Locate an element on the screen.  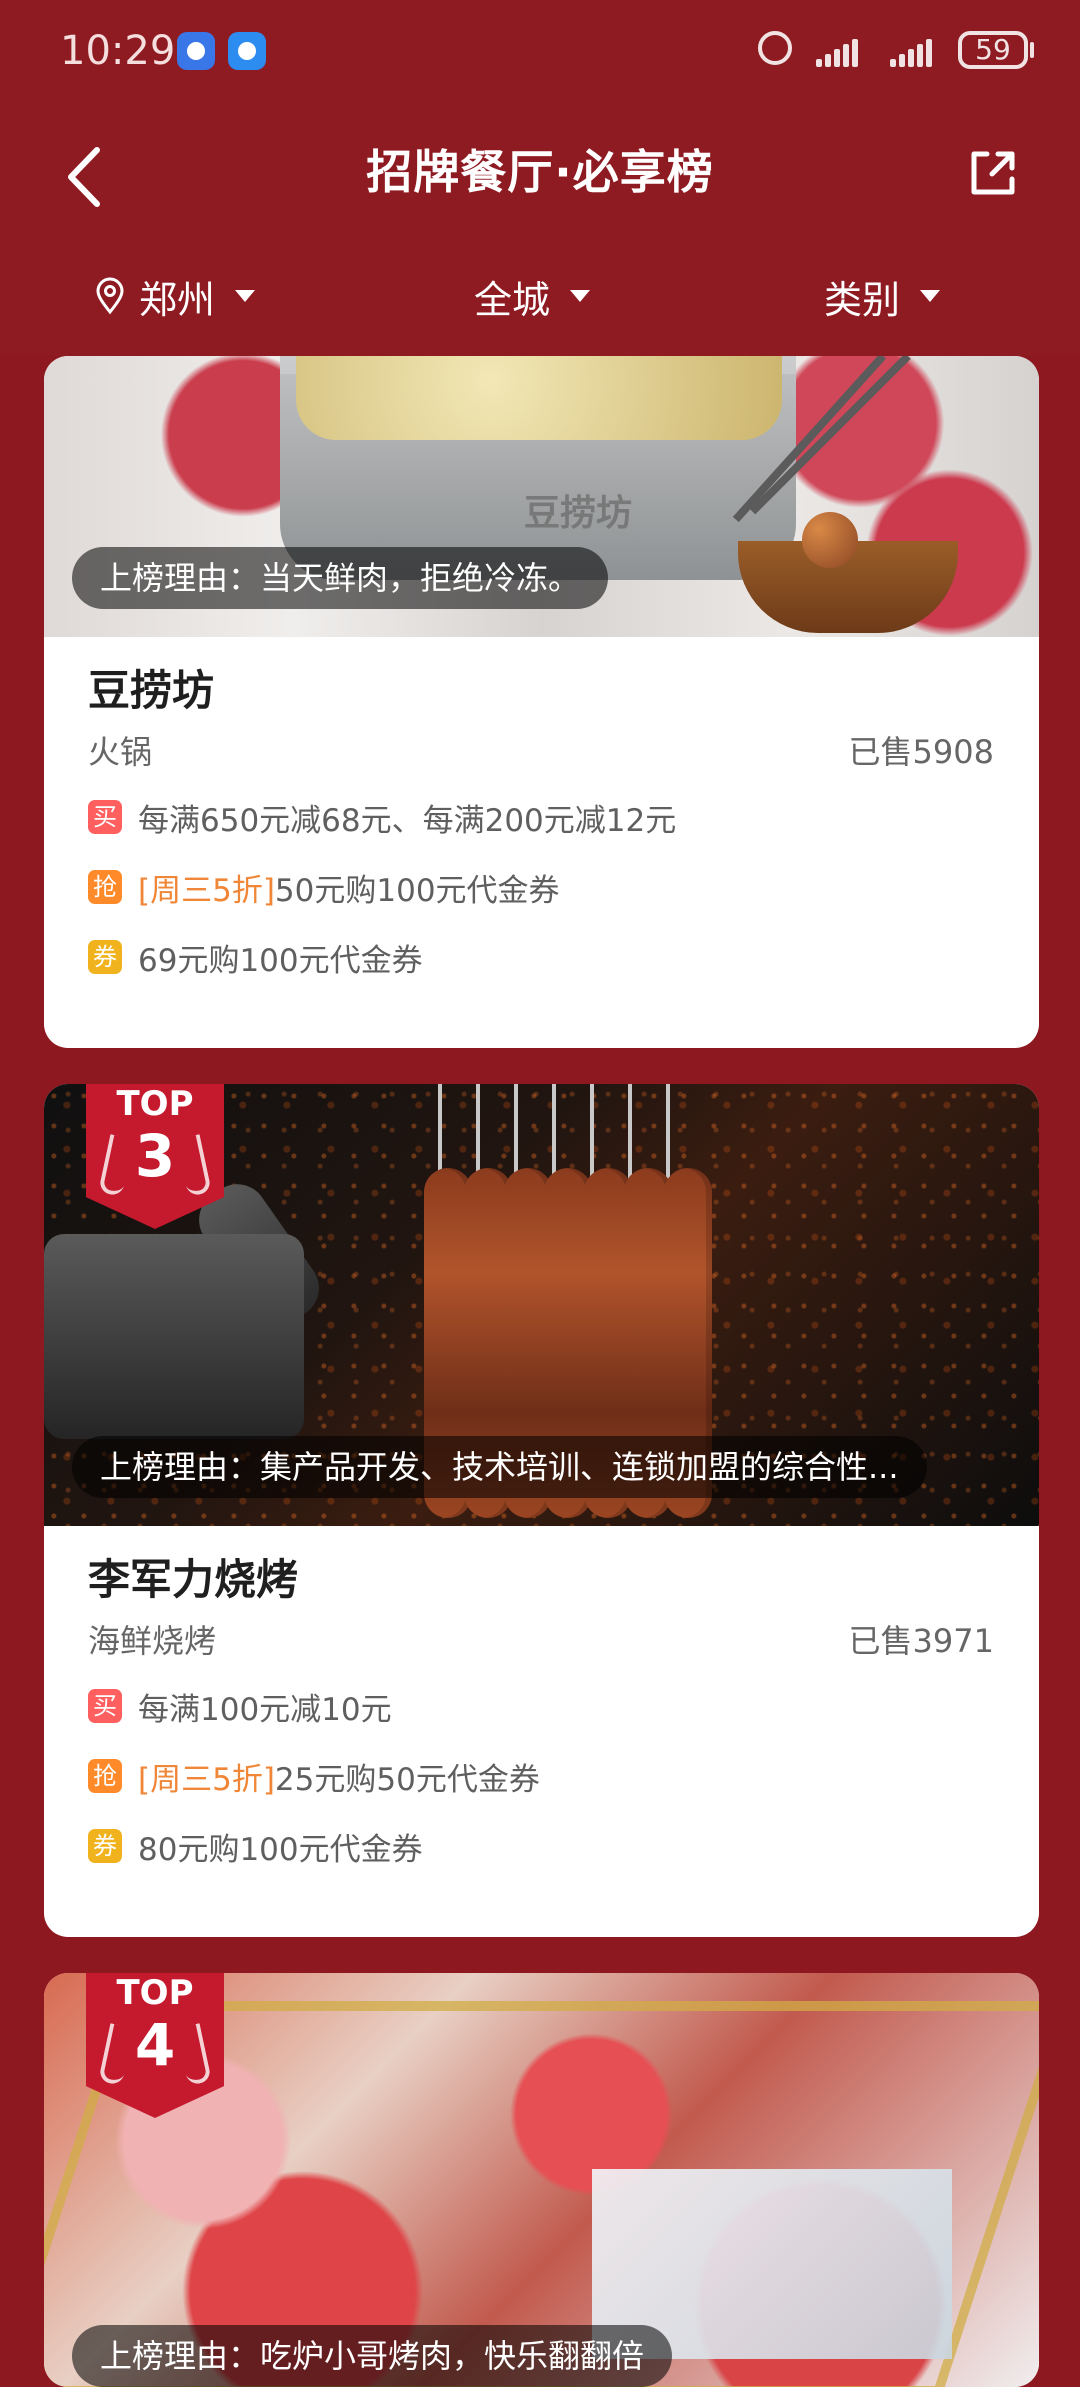
promotion-row: 抢 [周三5折] 50元购100元代金券 is located at coordinates (541, 887).